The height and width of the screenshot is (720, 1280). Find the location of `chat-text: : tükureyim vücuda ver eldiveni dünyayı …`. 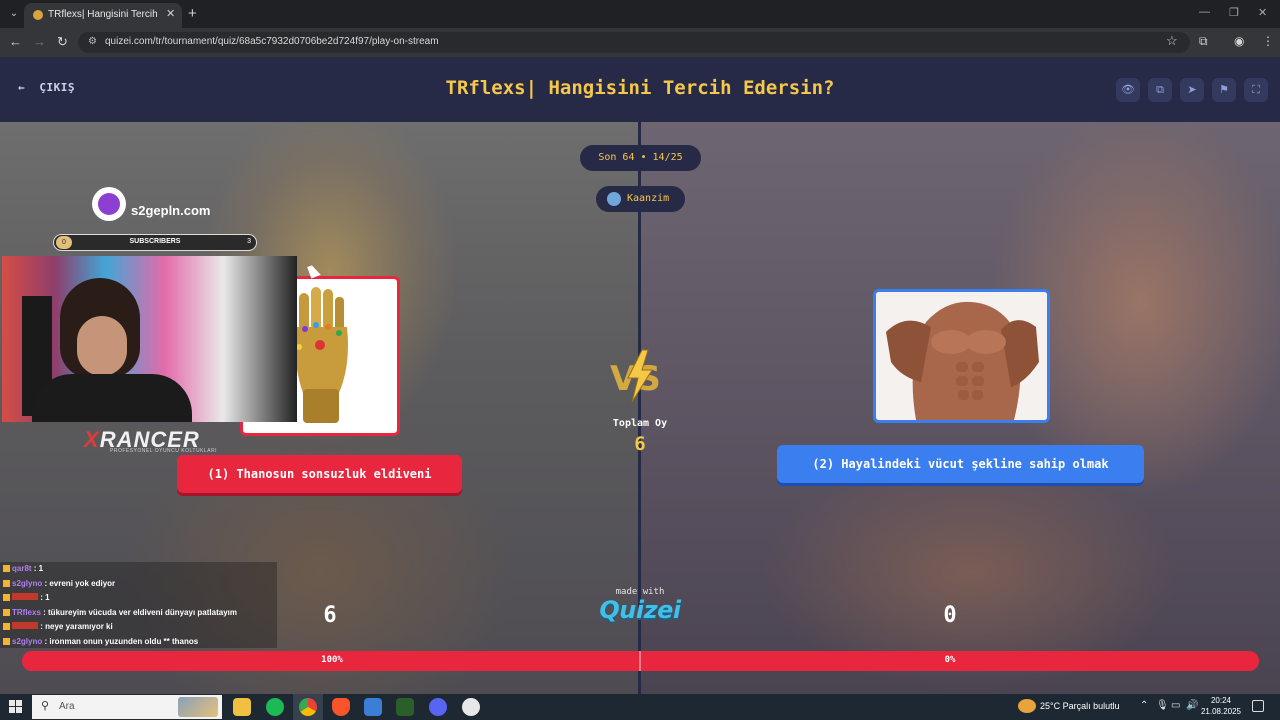

chat-text: : tükureyim vücuda ver eldiveni dünyayı … is located at coordinates (138, 612).